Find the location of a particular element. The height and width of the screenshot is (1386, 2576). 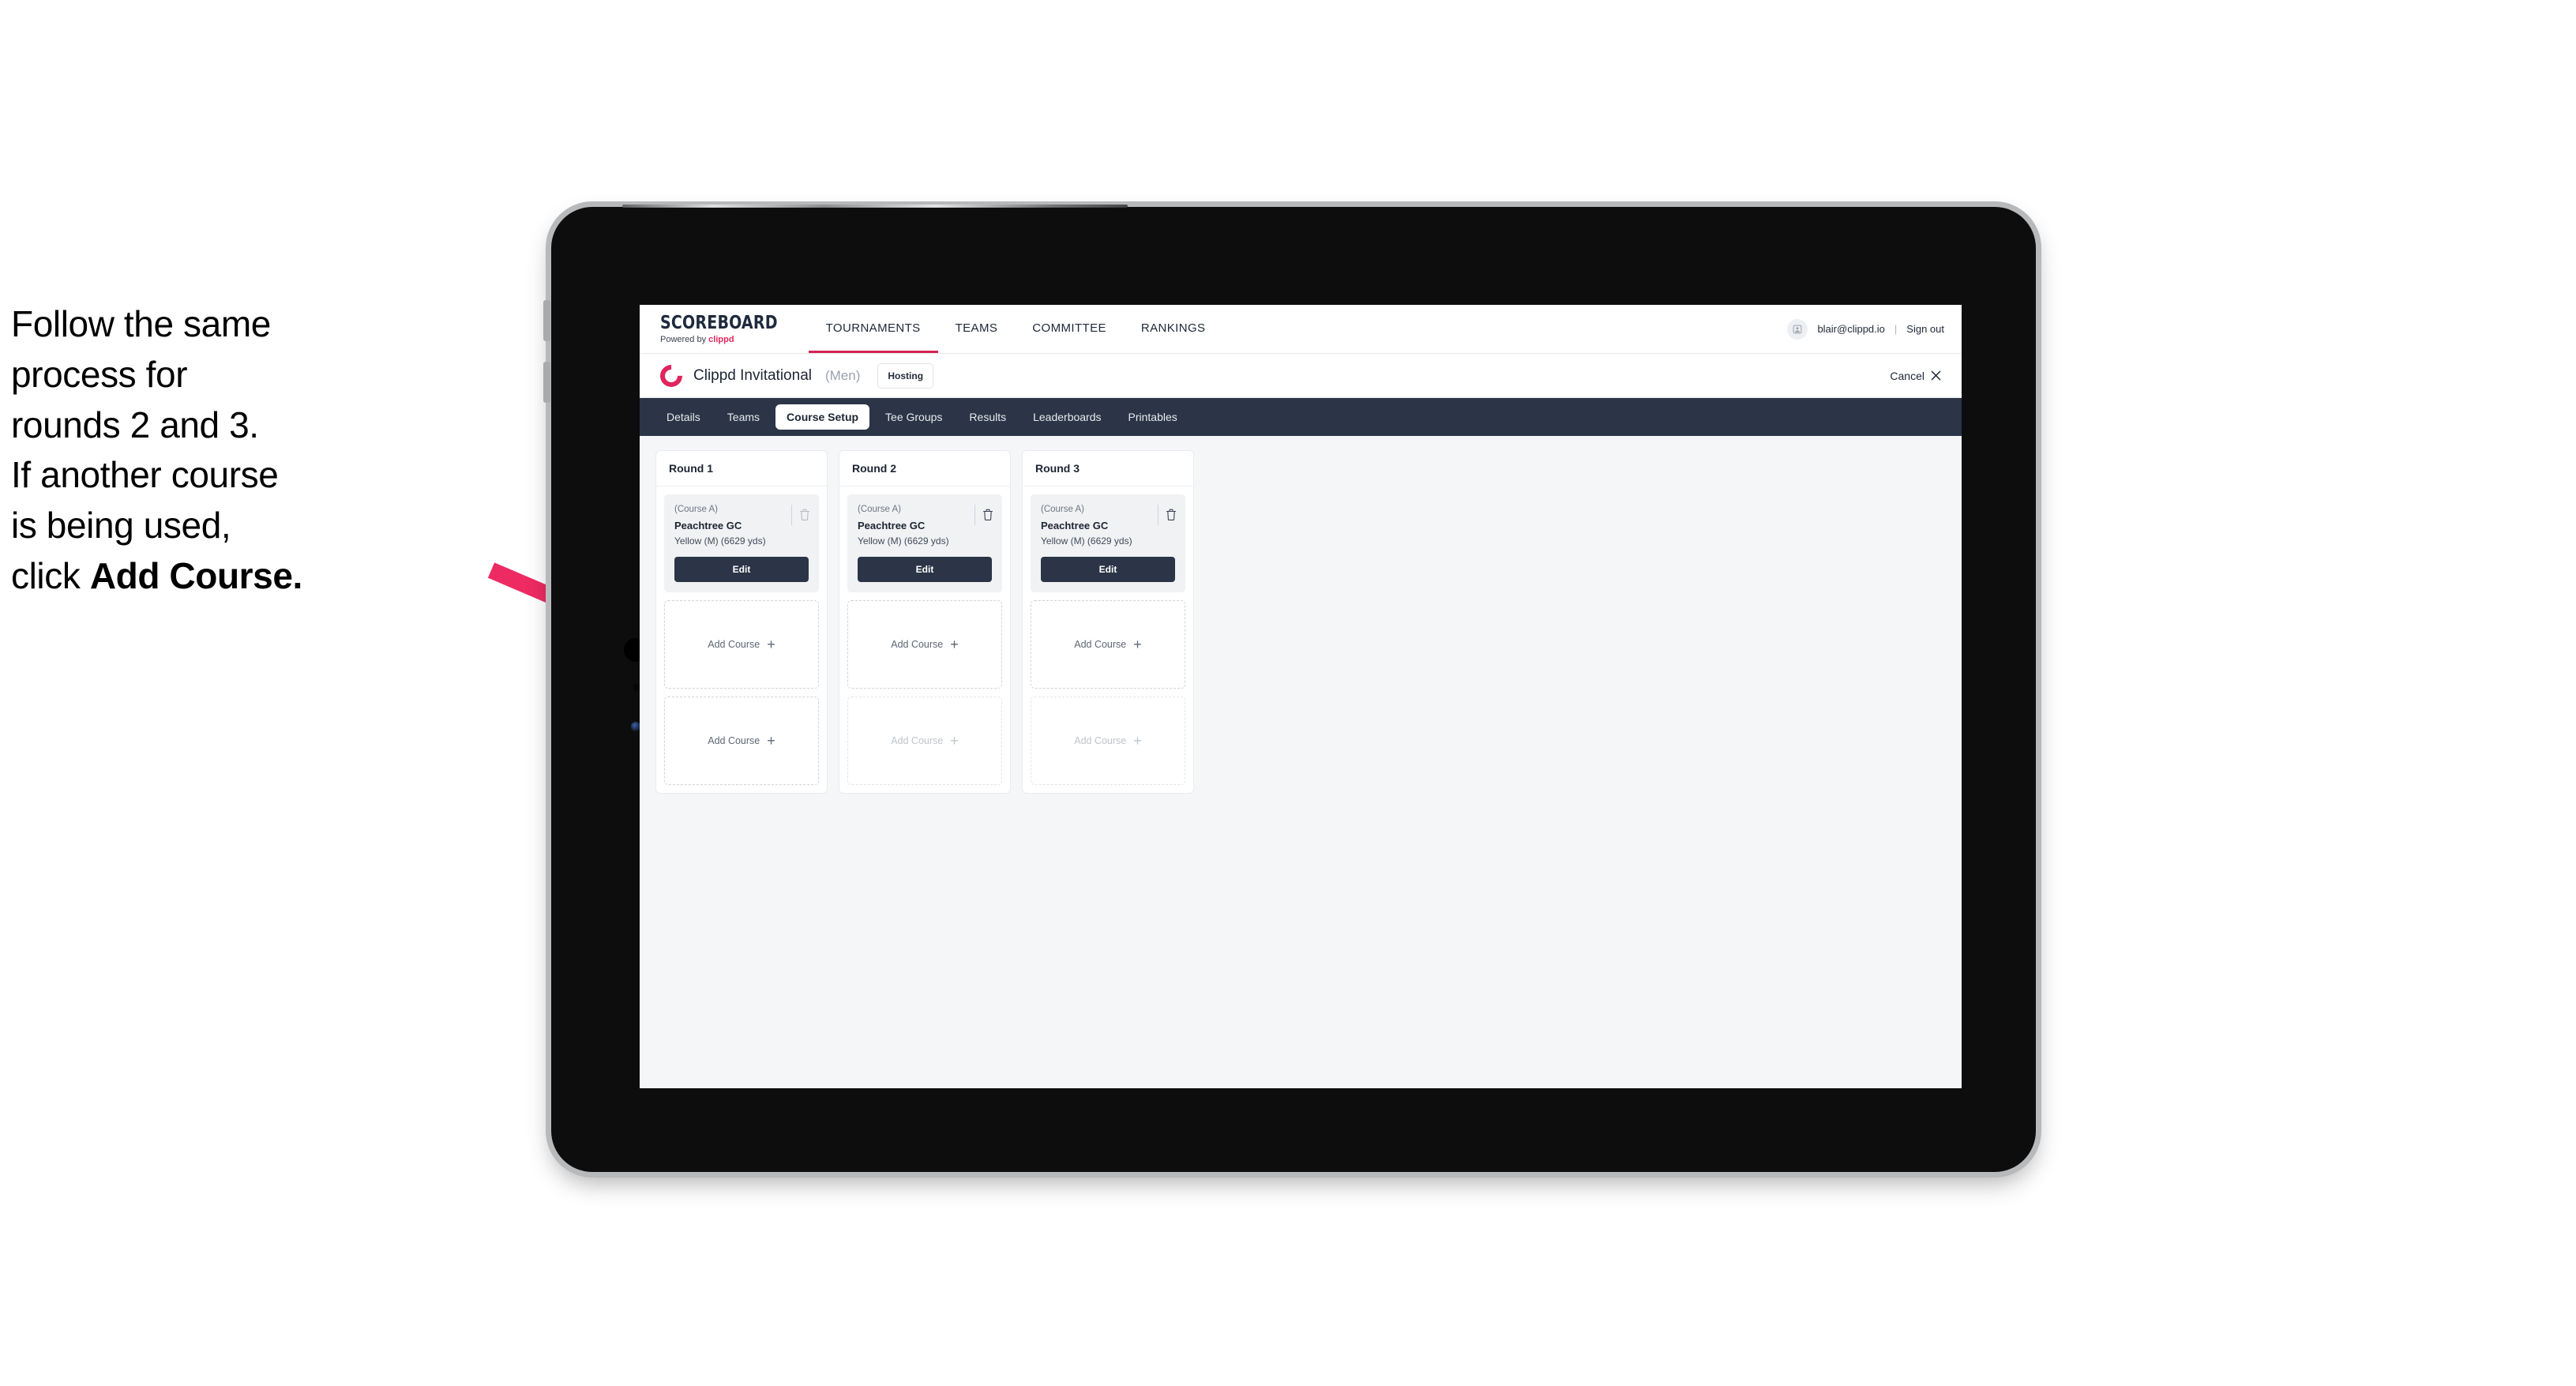

scoreboard-brand-logo: SCOREBOARD Powered by clippd is located at coordinates (724, 329).